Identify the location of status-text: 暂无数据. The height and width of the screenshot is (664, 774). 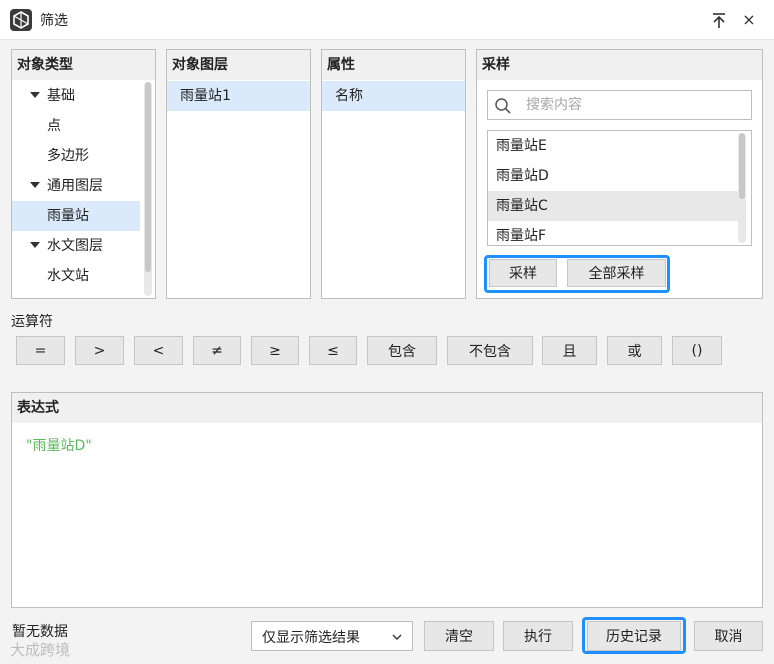
(40, 632).